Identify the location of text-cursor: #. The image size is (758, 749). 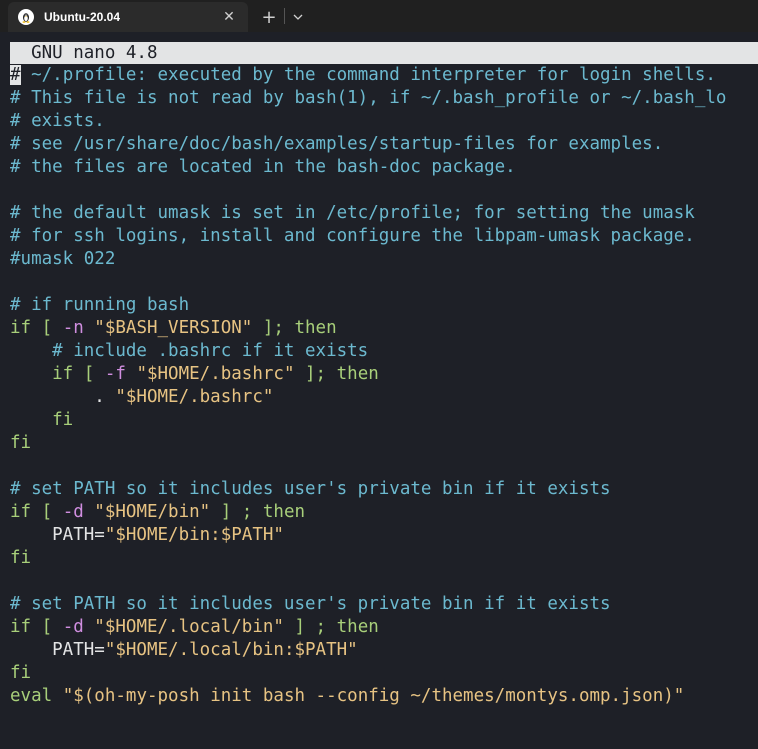
(15, 75).